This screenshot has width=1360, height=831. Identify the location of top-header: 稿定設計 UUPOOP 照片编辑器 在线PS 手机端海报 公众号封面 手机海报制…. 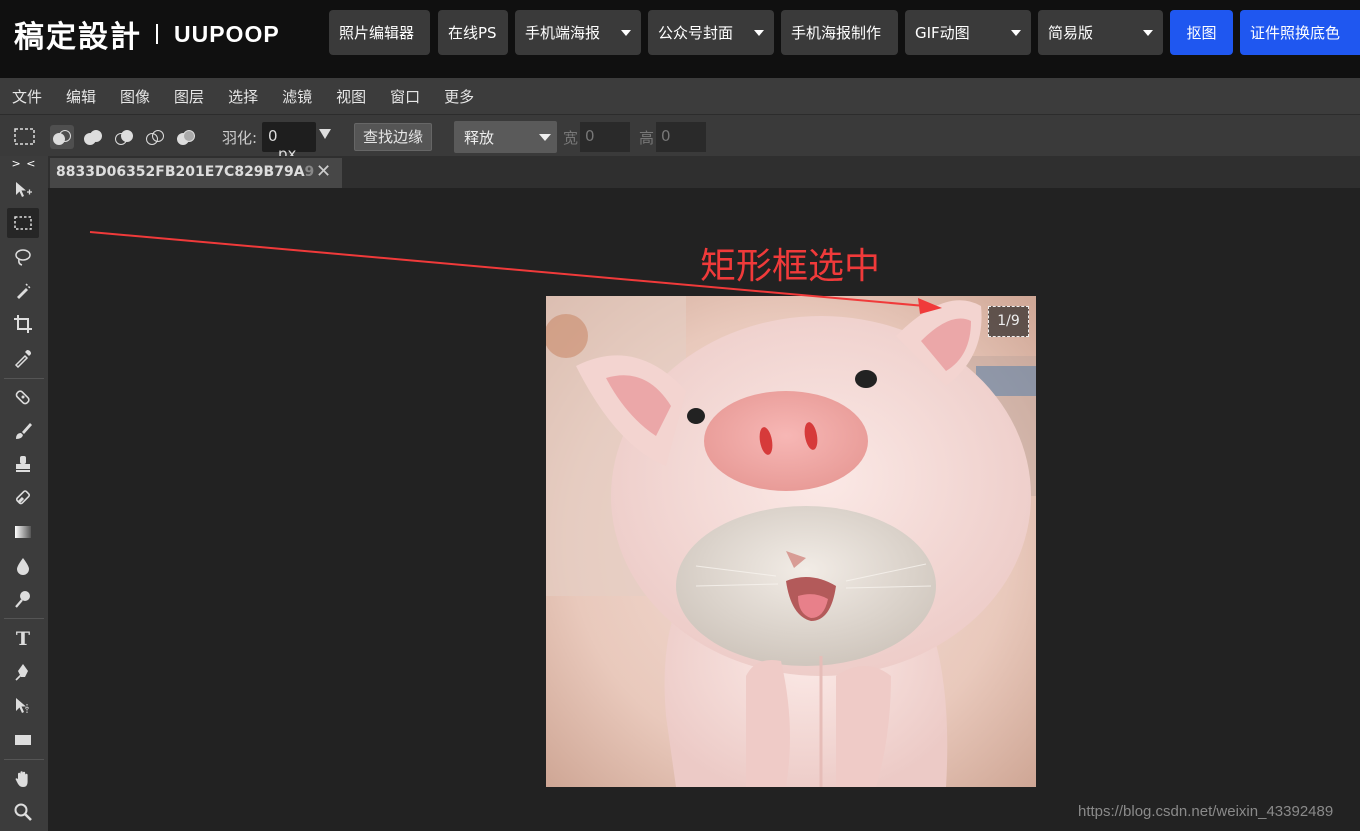
(680, 39).